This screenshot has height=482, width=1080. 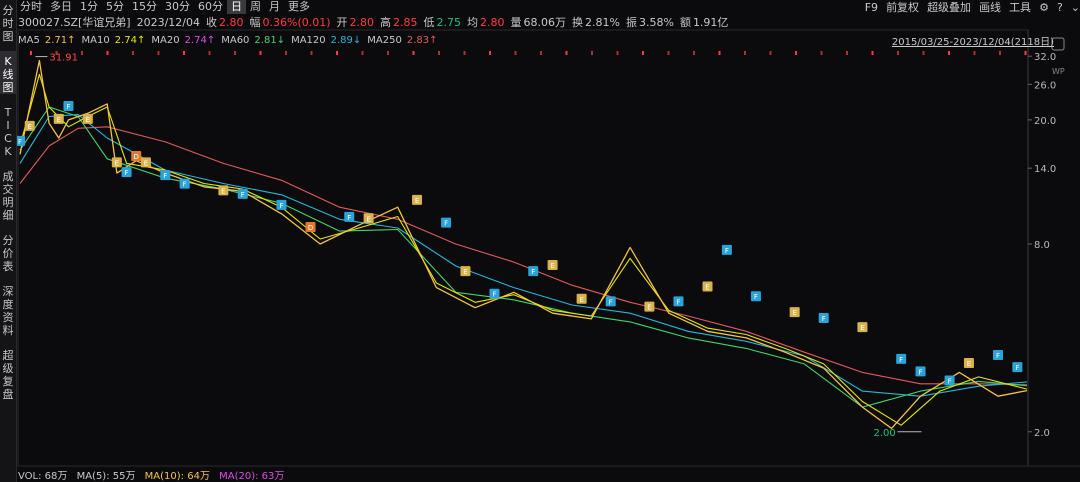 What do you see at coordinates (368, 219) in the screenshot?
I see `event-badge-letter-16: E` at bounding box center [368, 219].